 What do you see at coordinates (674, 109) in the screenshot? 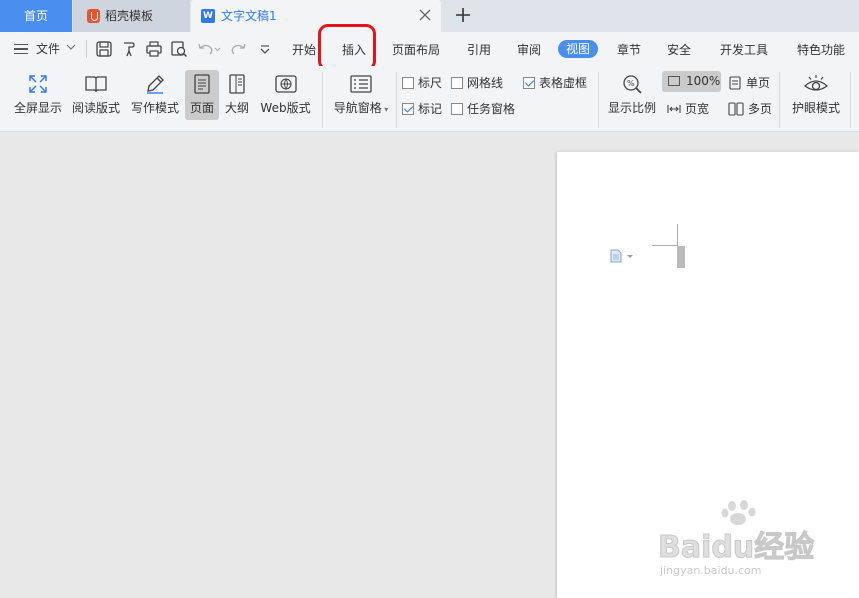
I see `page-width-icon` at bounding box center [674, 109].